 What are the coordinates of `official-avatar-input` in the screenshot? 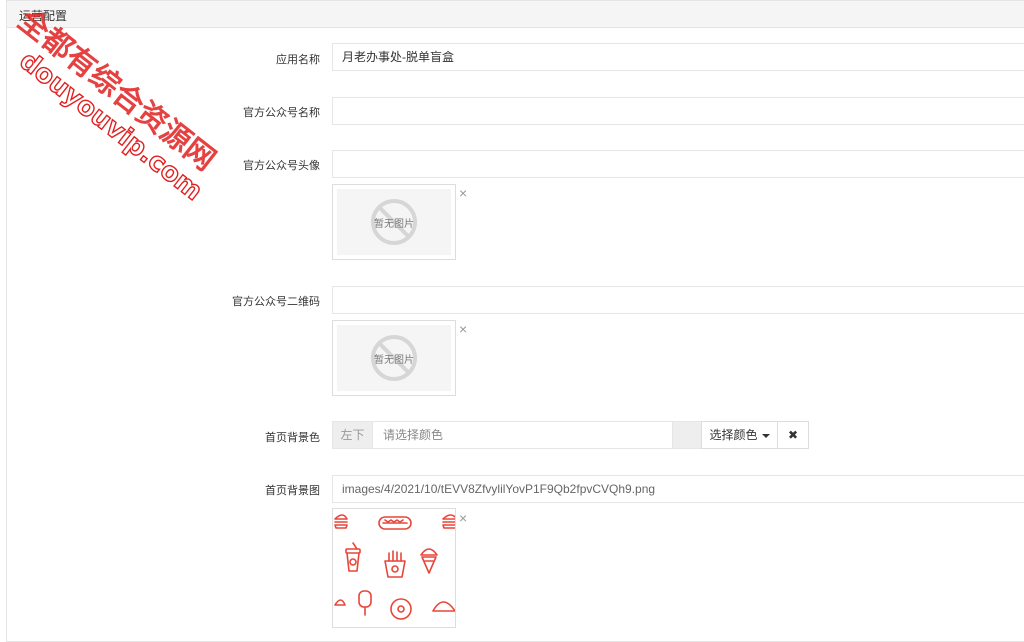 It's located at (678, 164).